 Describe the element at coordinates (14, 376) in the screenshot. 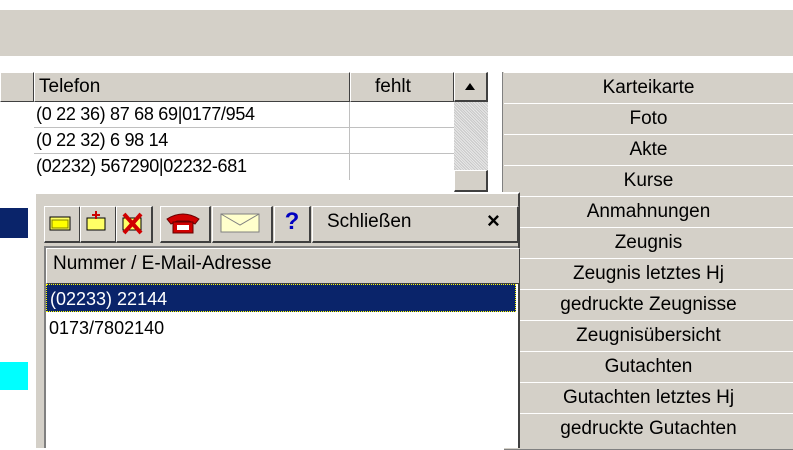

I see `row-color-marker` at that location.